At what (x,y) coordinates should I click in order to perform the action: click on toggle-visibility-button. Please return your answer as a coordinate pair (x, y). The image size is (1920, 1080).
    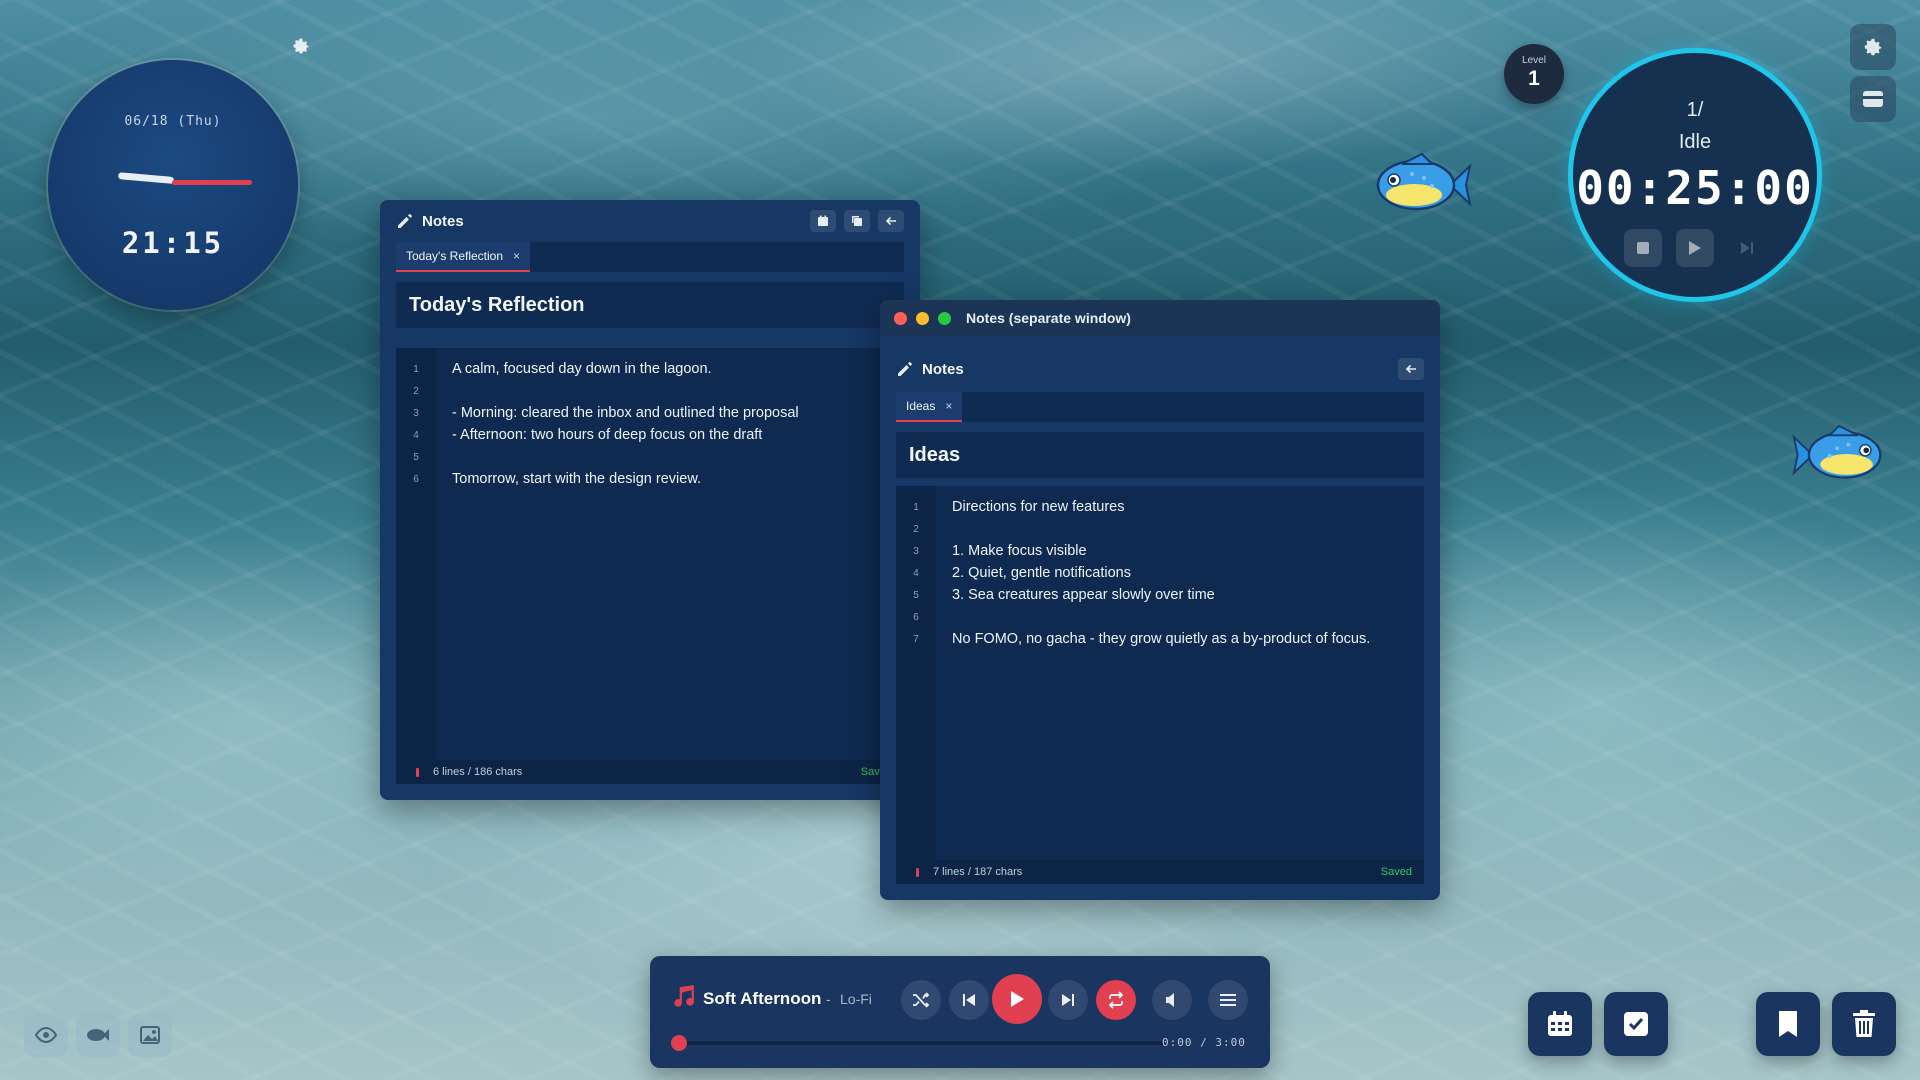
    Looking at the image, I should click on (46, 1035).